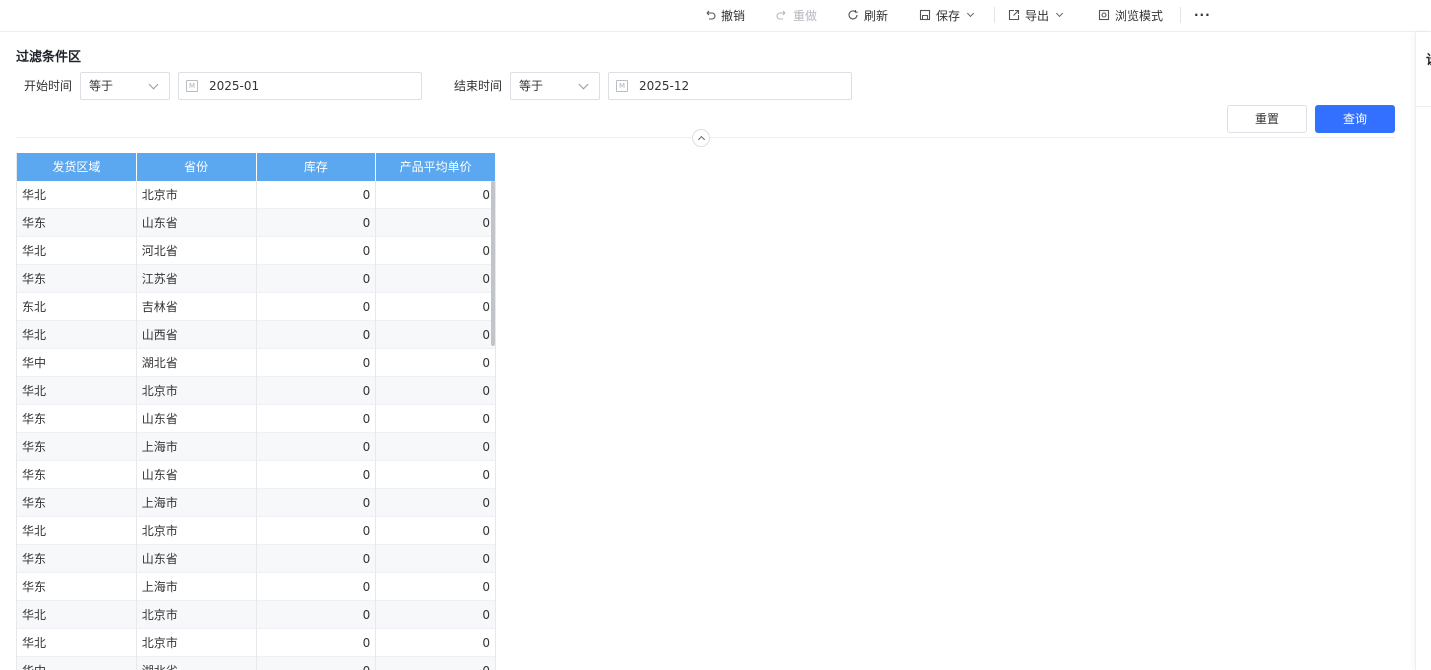  What do you see at coordinates (1355, 119) in the screenshot?
I see `query-button: 查询` at bounding box center [1355, 119].